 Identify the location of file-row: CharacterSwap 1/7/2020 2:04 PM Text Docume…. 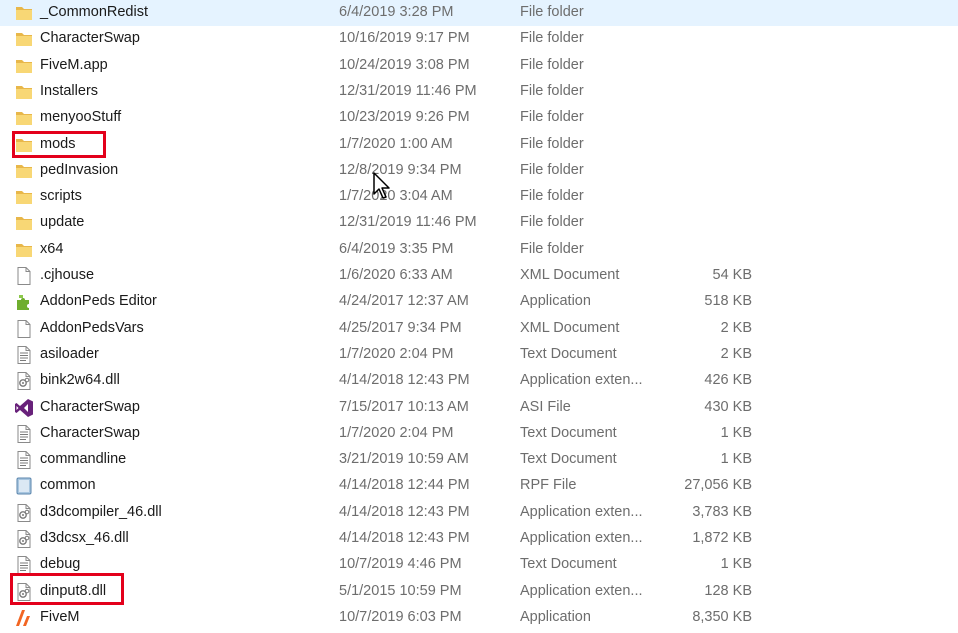
(479, 434).